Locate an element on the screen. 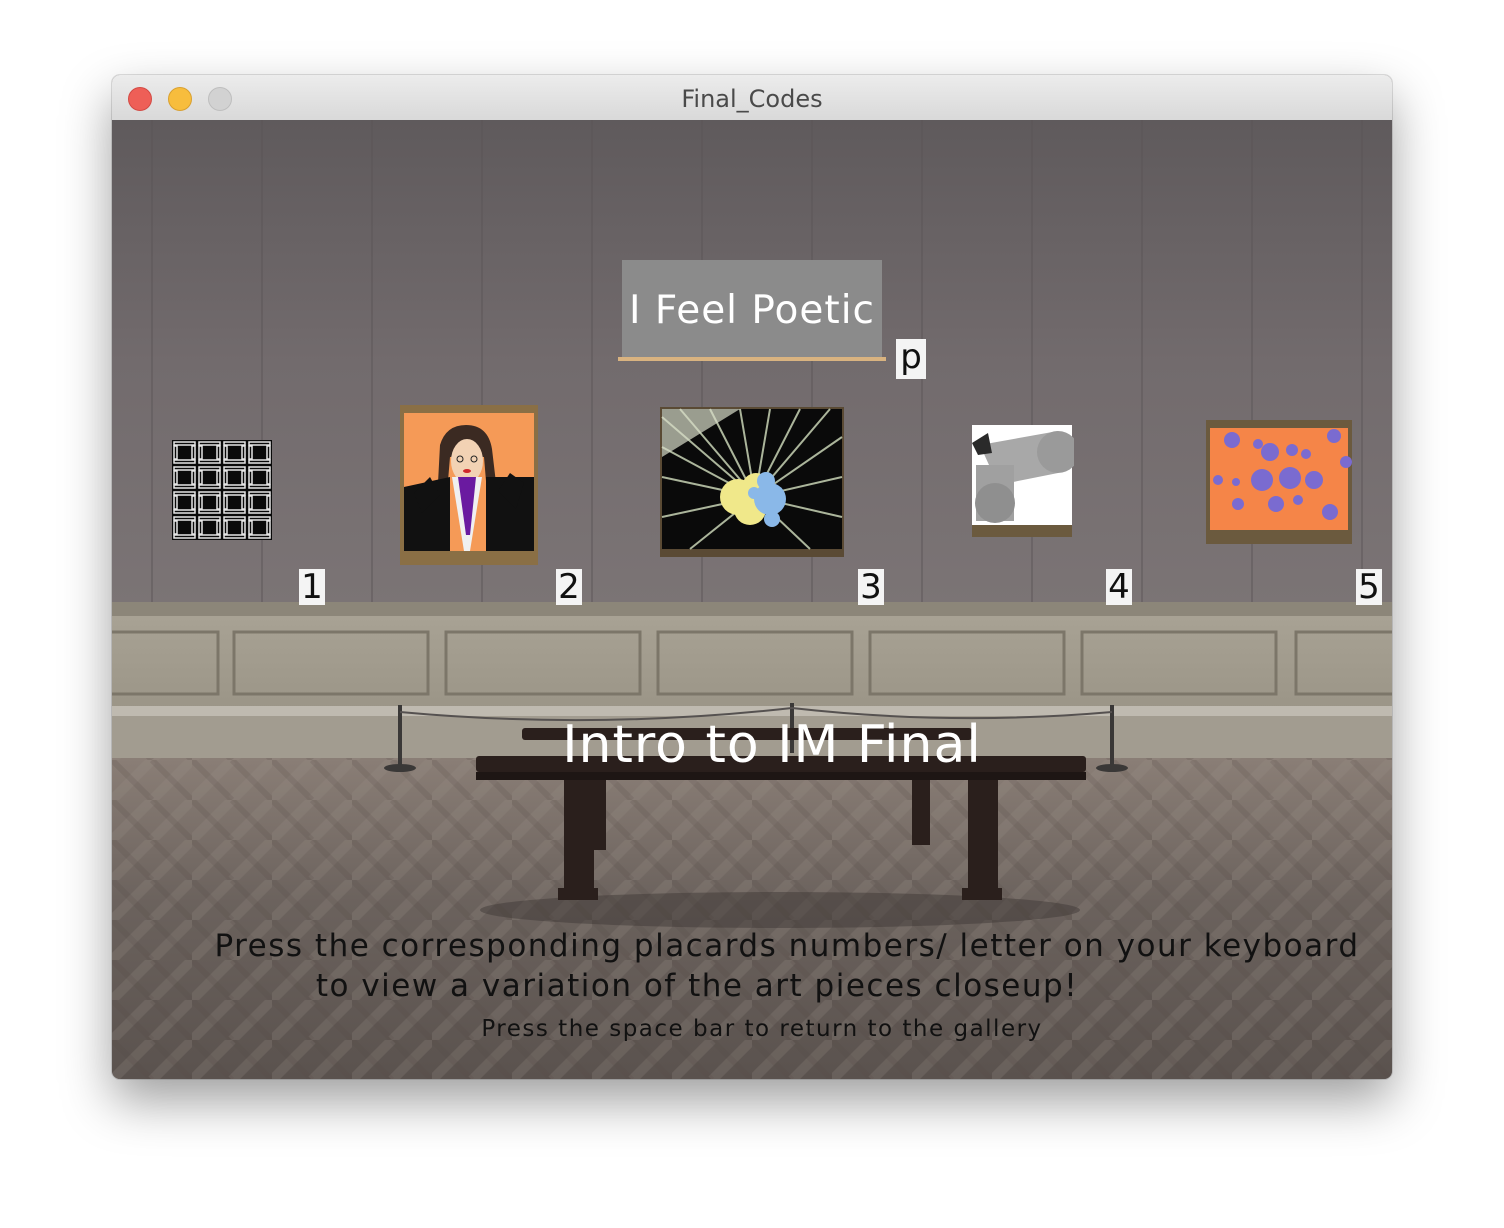 The width and height of the screenshot is (1504, 1228). placard-1: 1 is located at coordinates (312, 587).